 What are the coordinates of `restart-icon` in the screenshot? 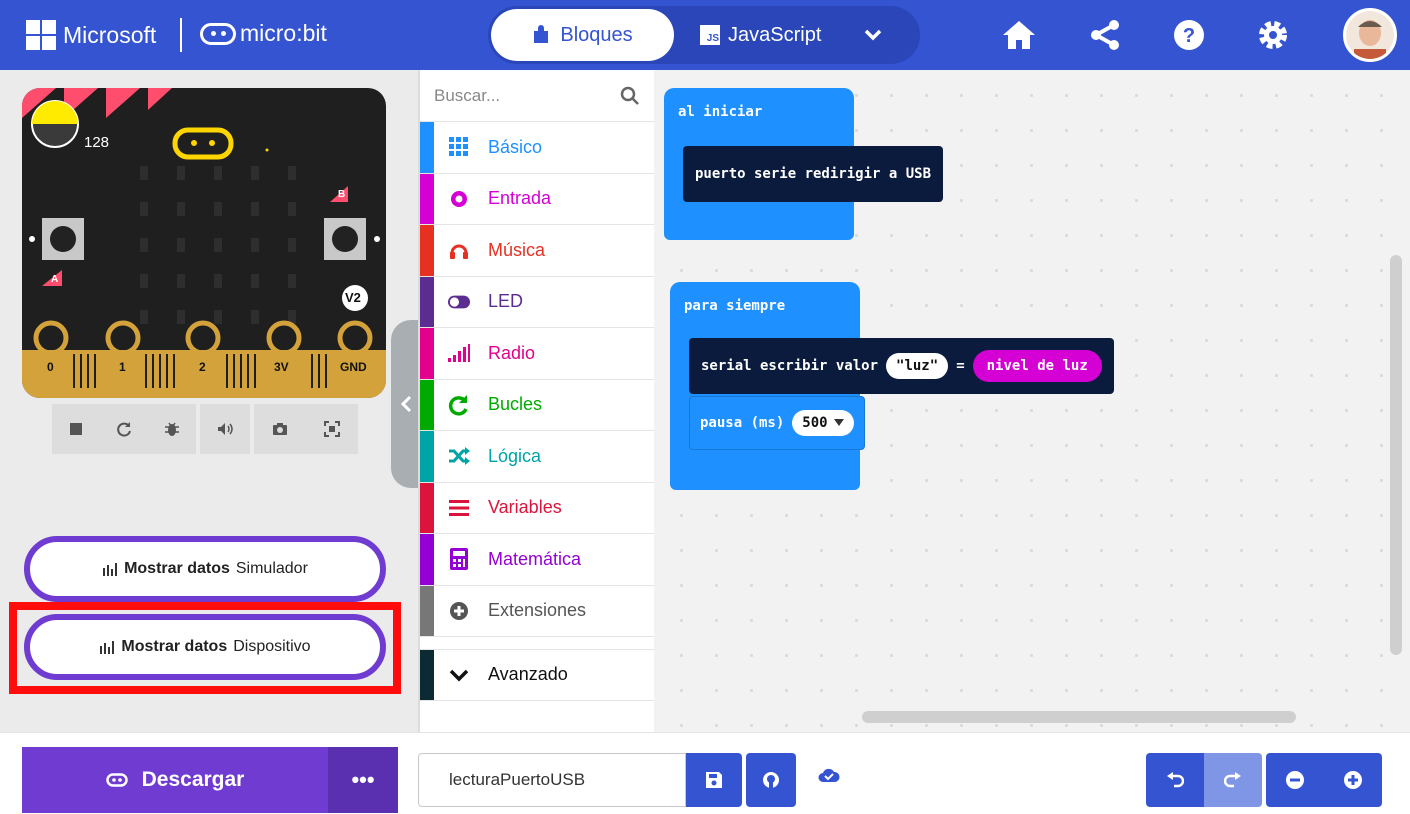 It's located at (124, 429).